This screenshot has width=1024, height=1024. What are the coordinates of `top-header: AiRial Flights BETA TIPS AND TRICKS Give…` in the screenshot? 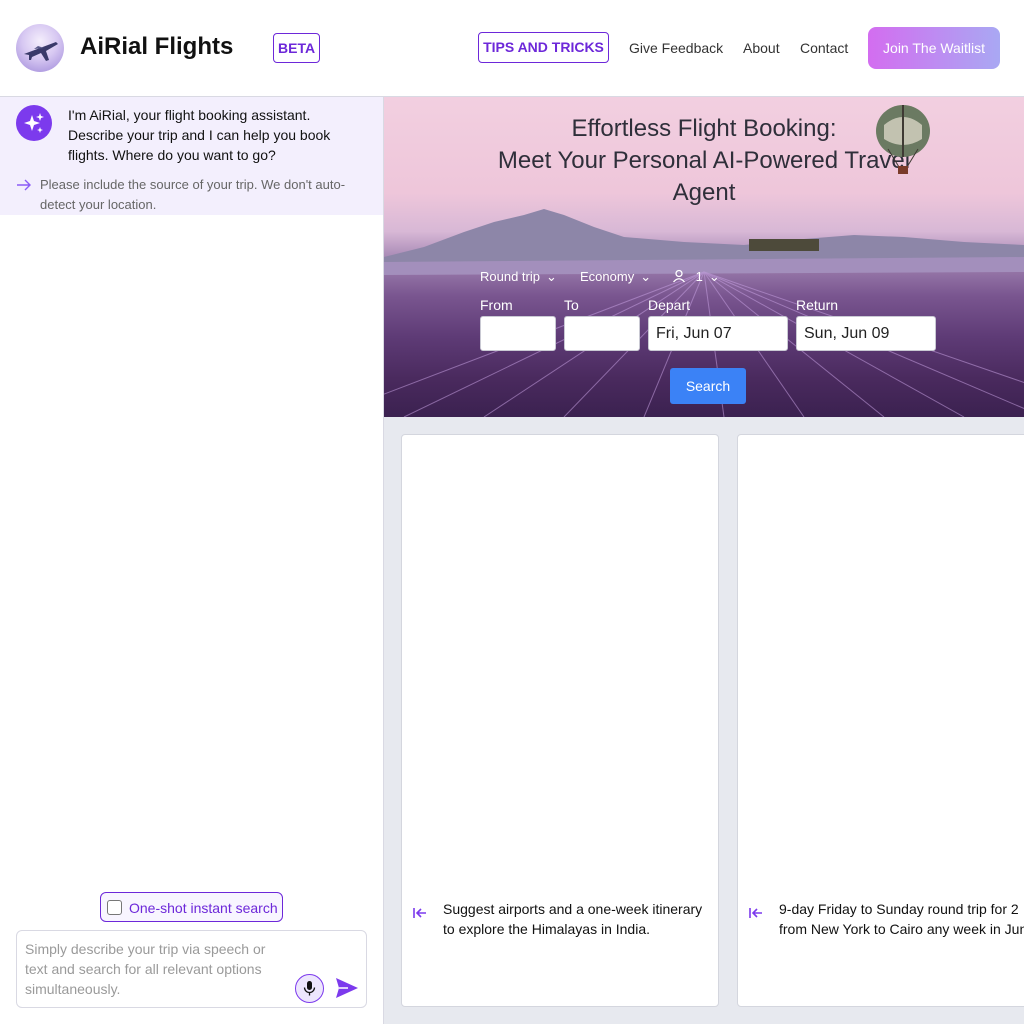 It's located at (512, 48).